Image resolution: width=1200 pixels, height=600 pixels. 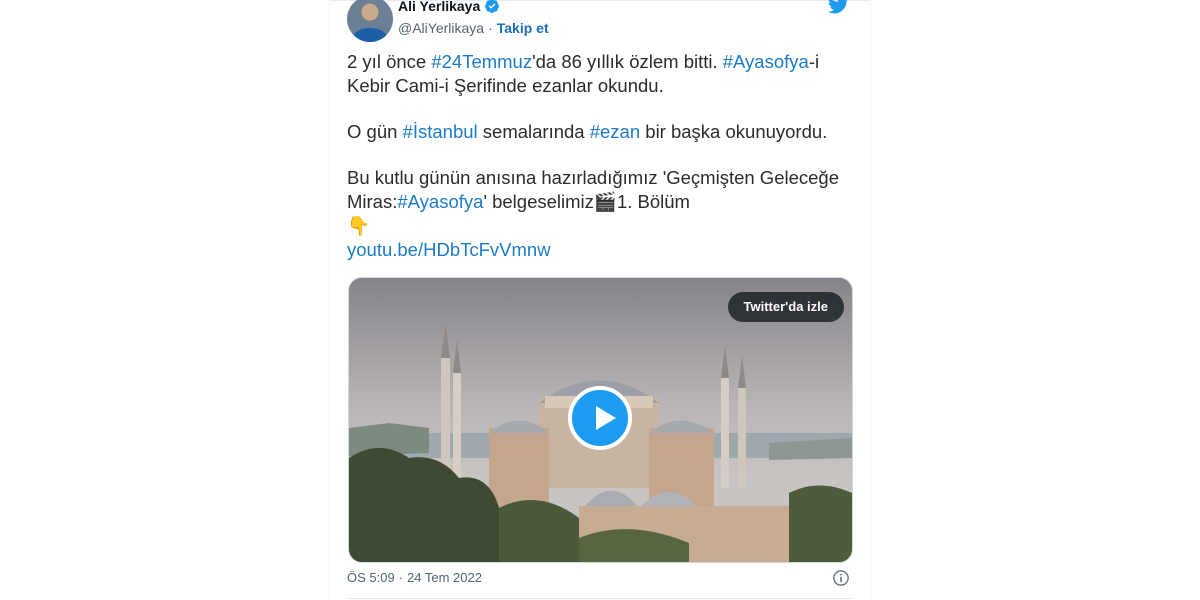 I want to click on pointing-down-emoji: 👇, so click(x=359, y=225).